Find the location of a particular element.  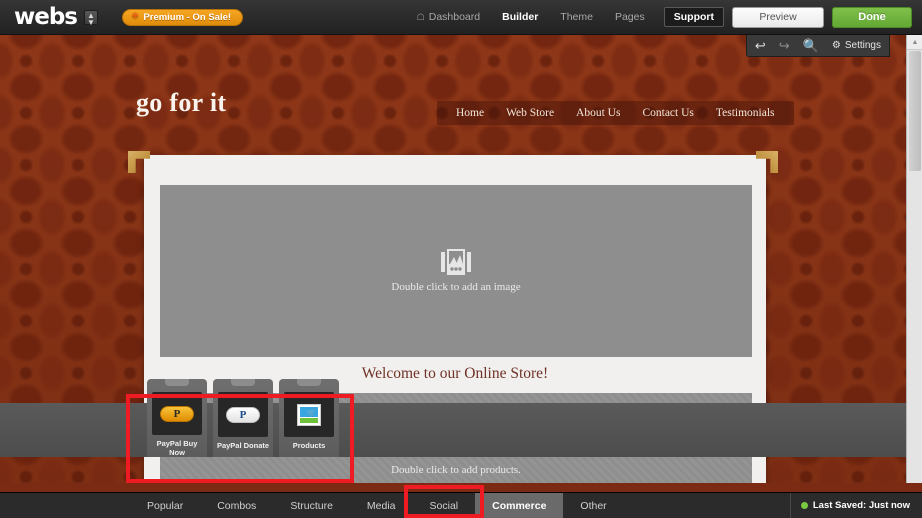

scroll-up-arrow-icon: ▲ is located at coordinates (914, 42).